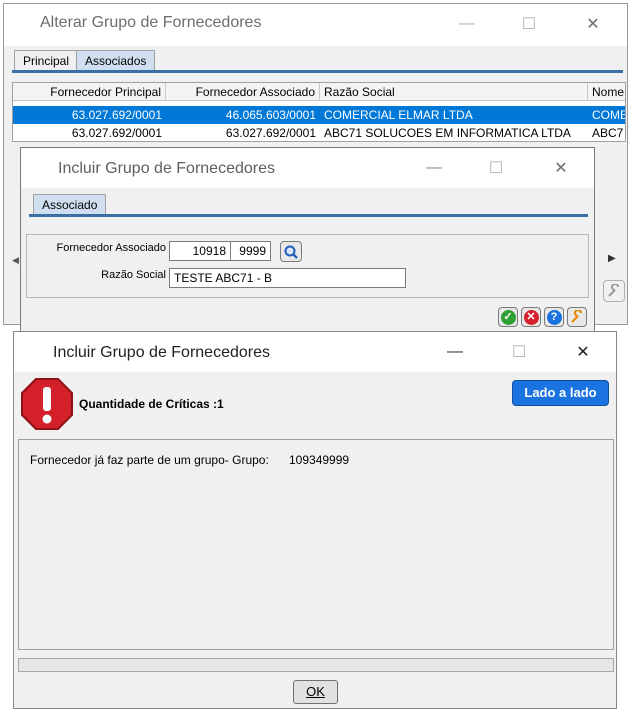 The width and height of the screenshot is (631, 711). What do you see at coordinates (161, 352) in the screenshot?
I see `criticas-title: Incluir Grupo de Fornecedores` at bounding box center [161, 352].